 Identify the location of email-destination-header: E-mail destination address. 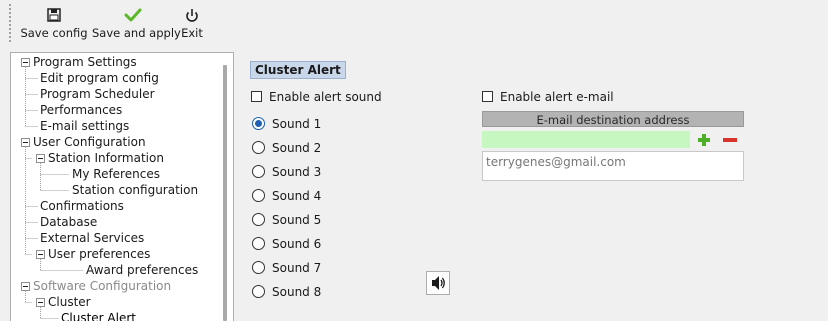
(613, 119).